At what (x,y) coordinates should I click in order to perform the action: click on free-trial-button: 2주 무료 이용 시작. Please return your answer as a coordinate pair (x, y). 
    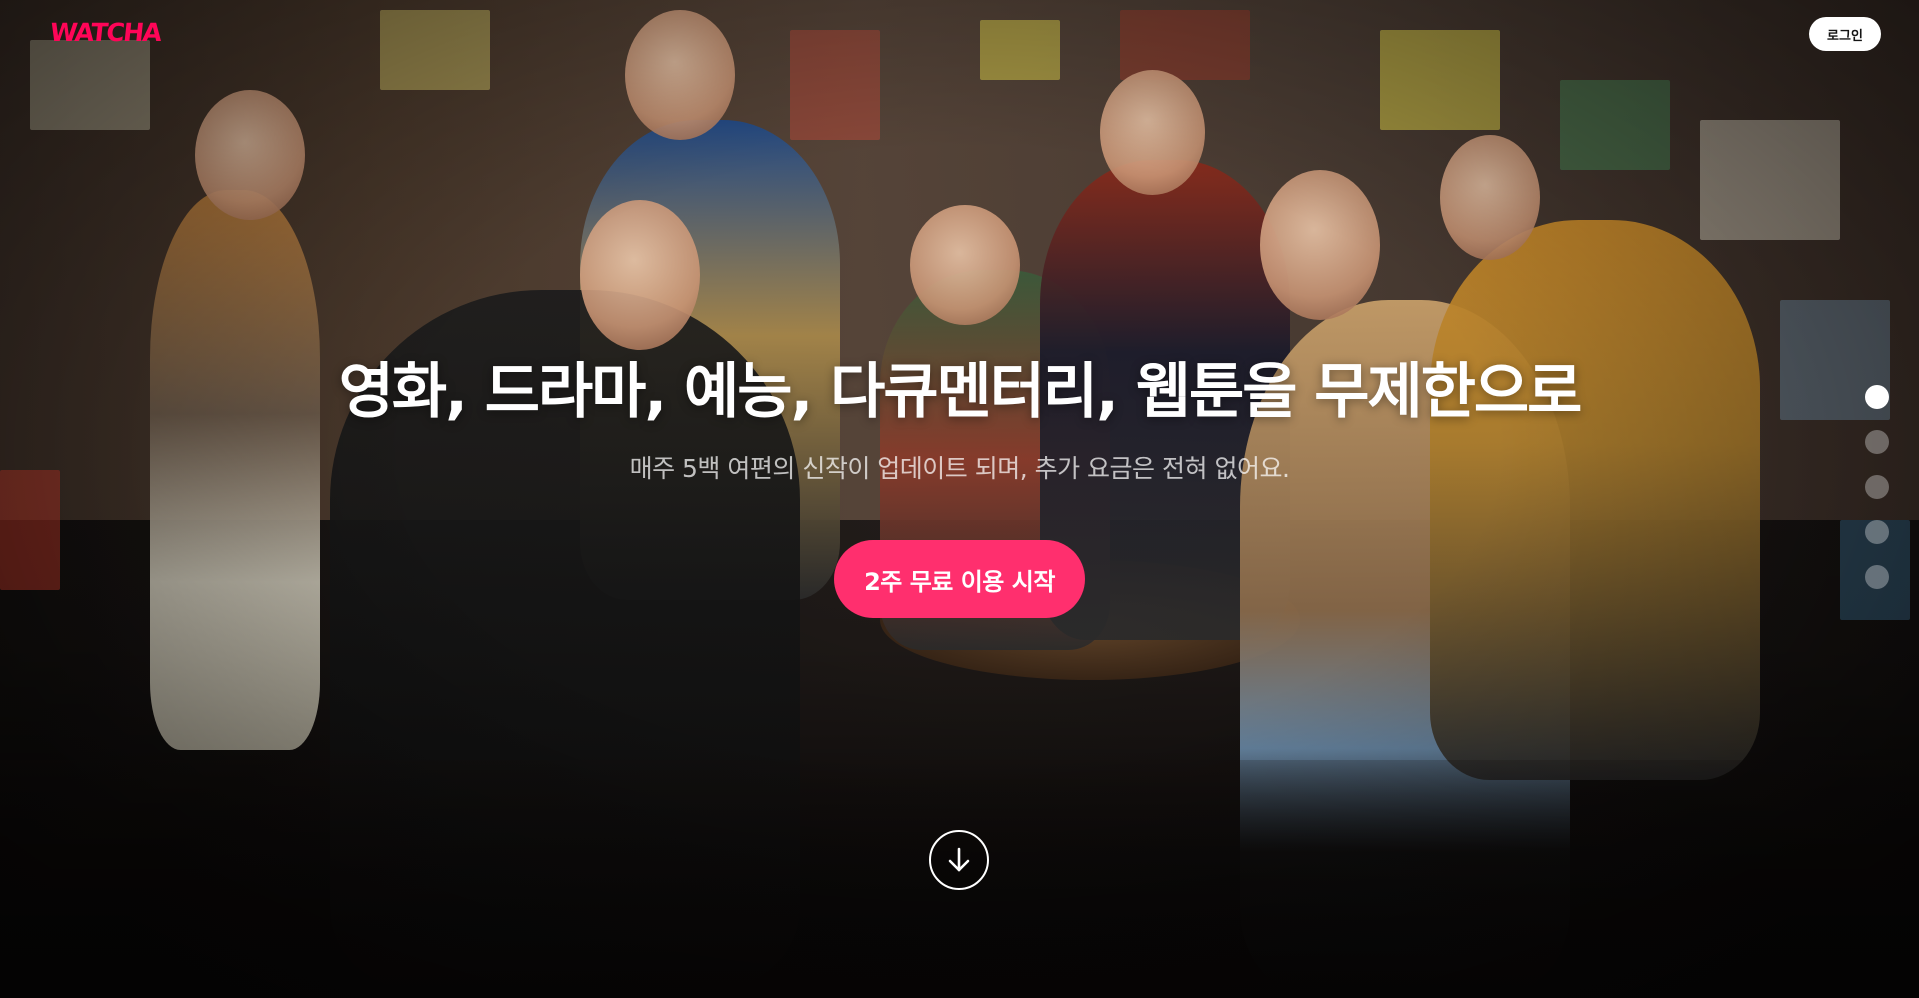
    Looking at the image, I should click on (959, 579).